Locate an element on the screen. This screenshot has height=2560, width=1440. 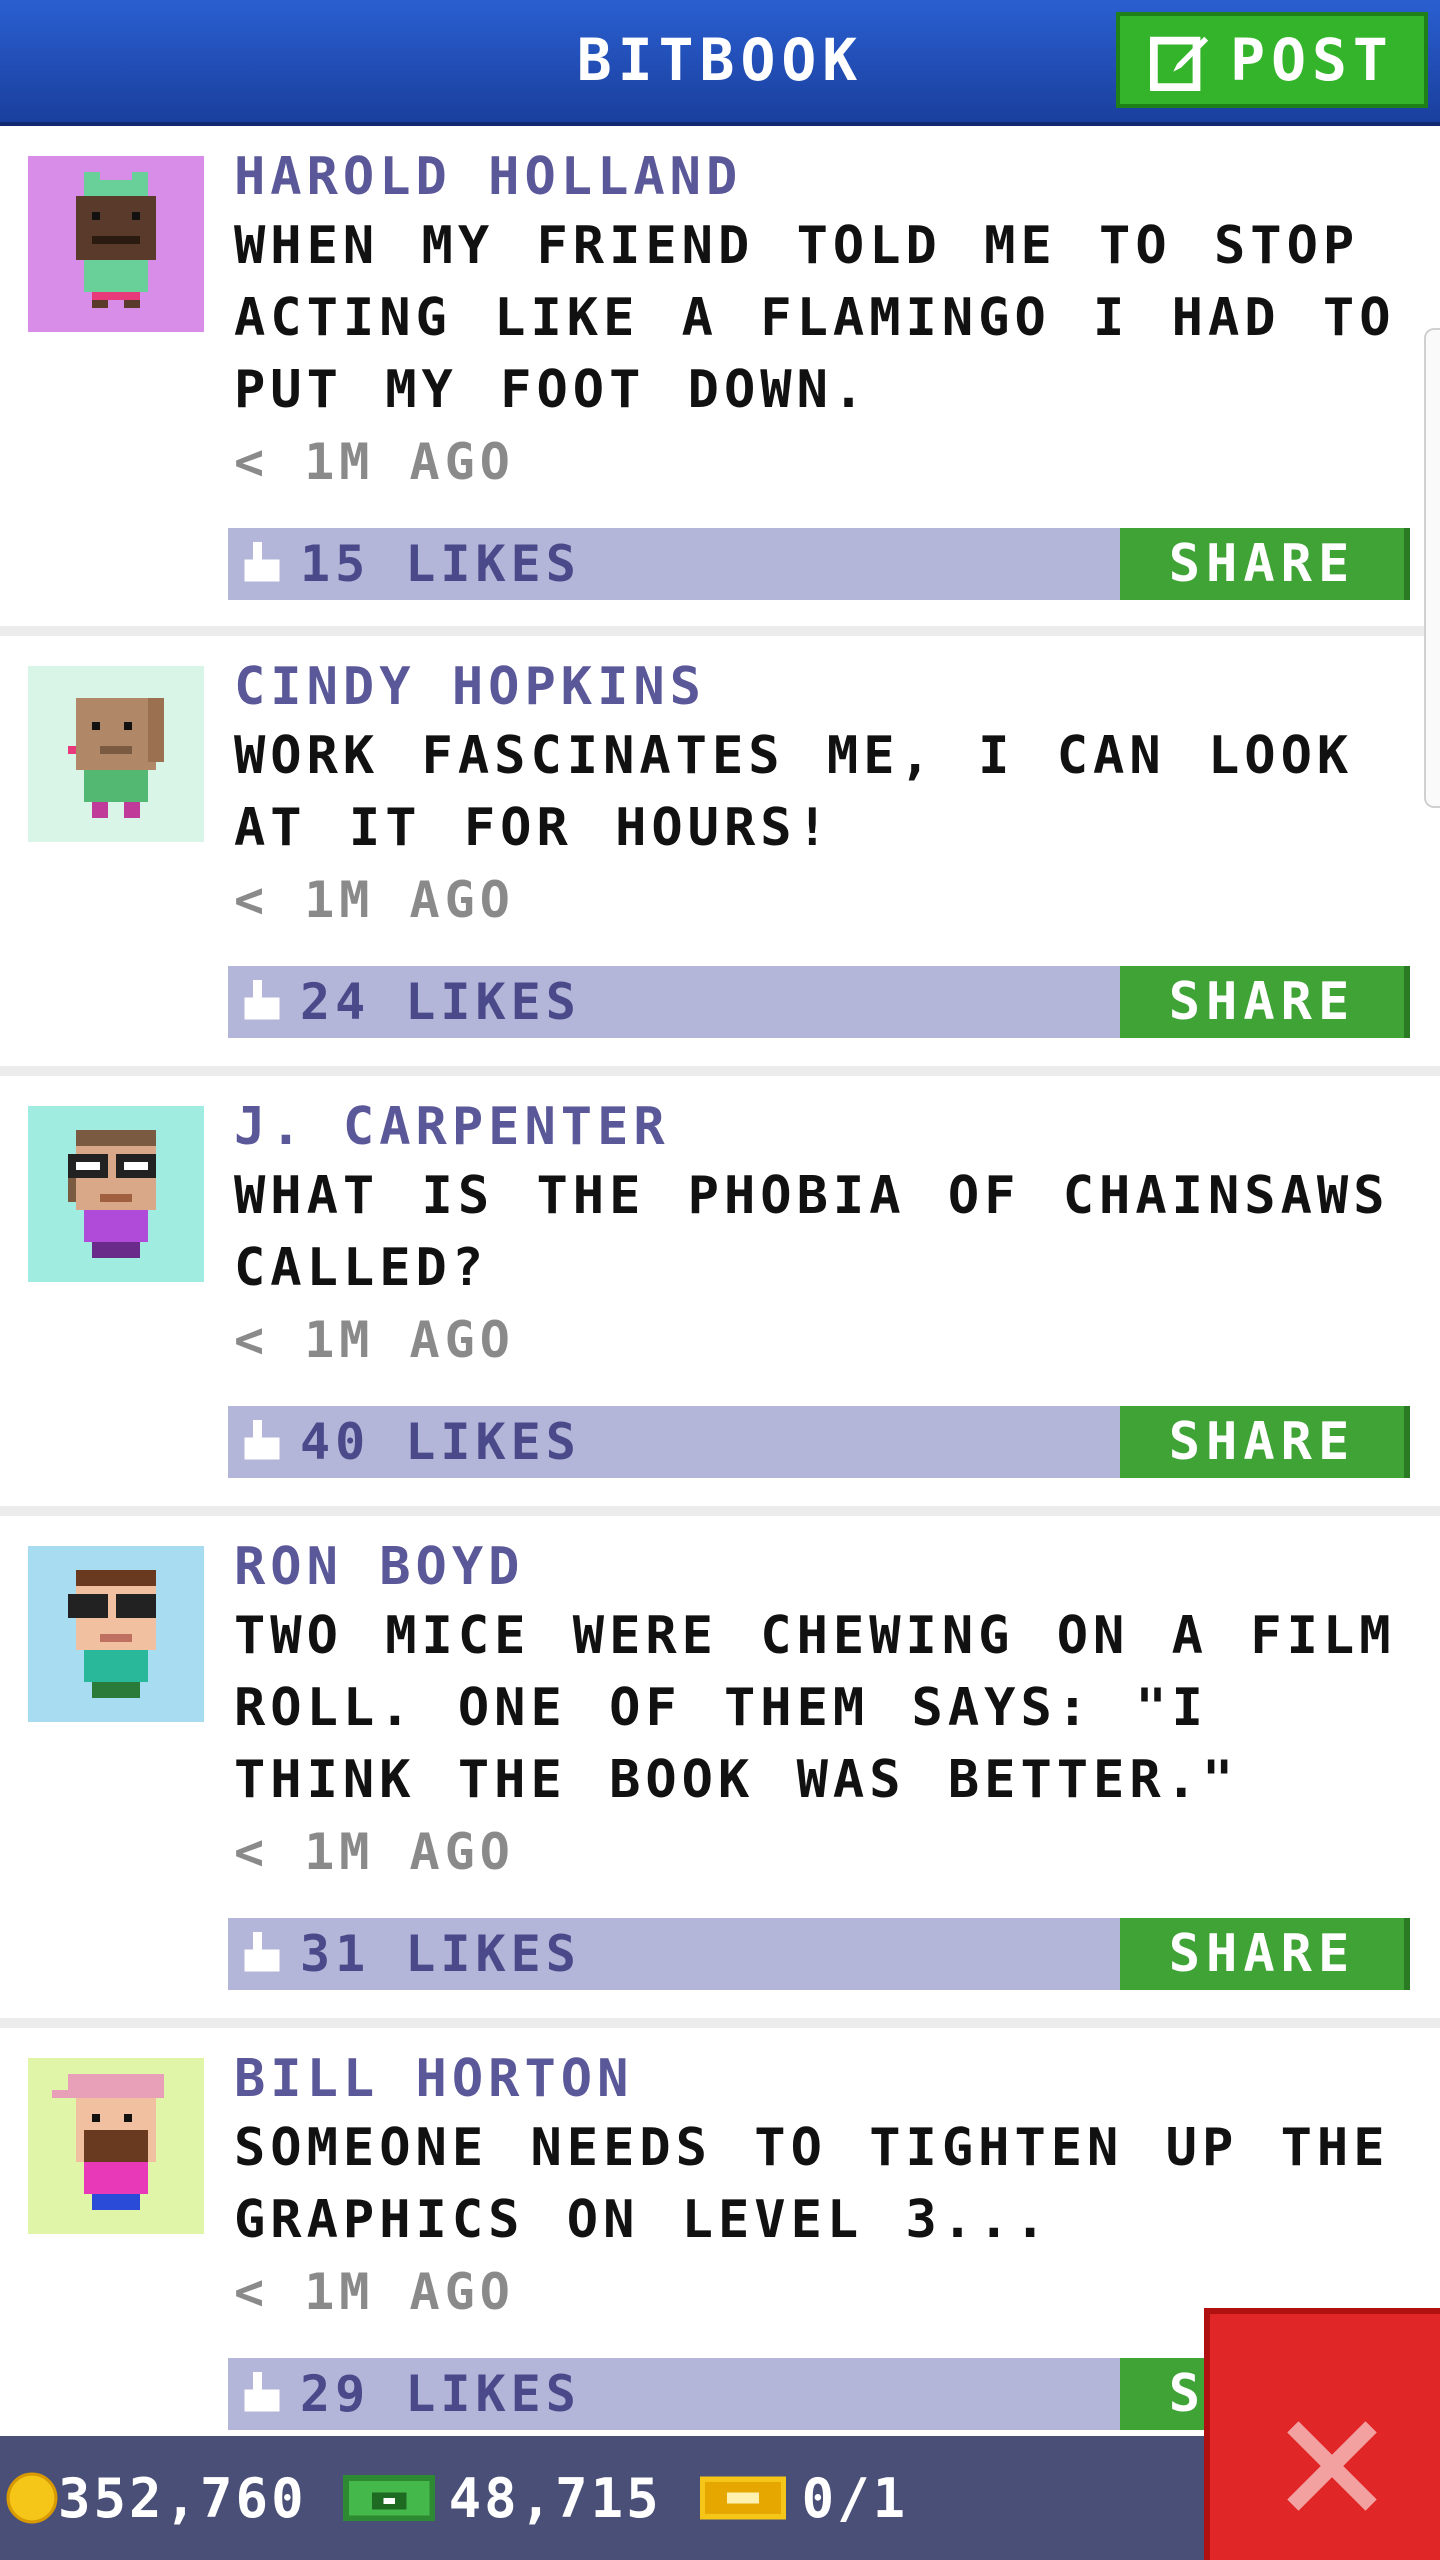
post-button: POST is located at coordinates (1272, 60).